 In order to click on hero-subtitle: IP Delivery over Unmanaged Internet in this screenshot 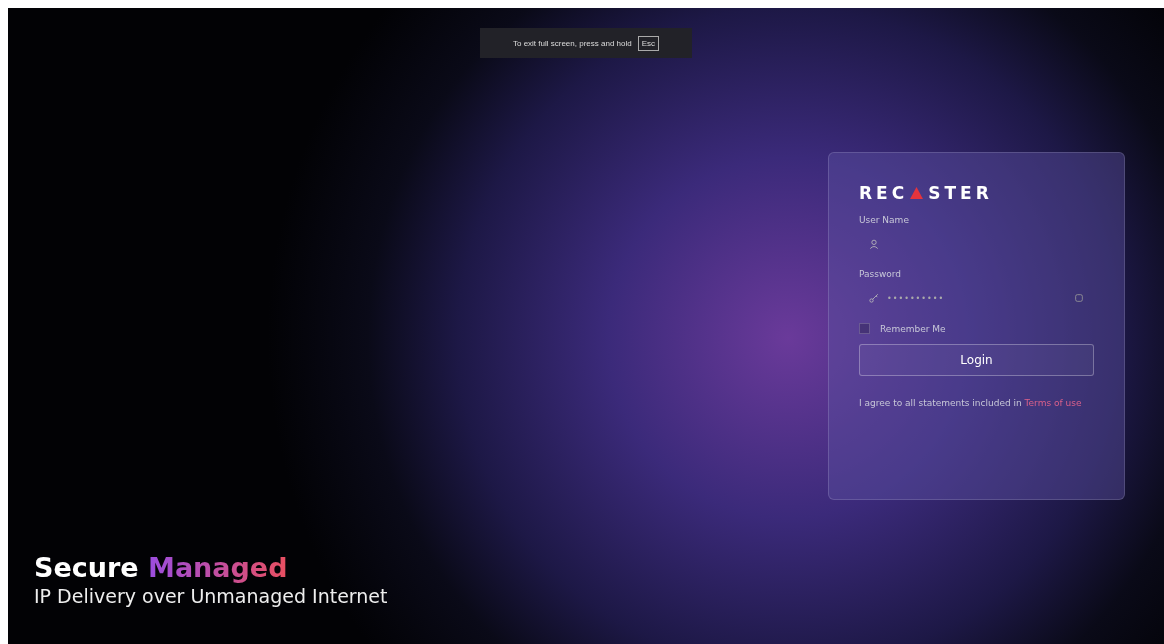, I will do `click(211, 596)`.